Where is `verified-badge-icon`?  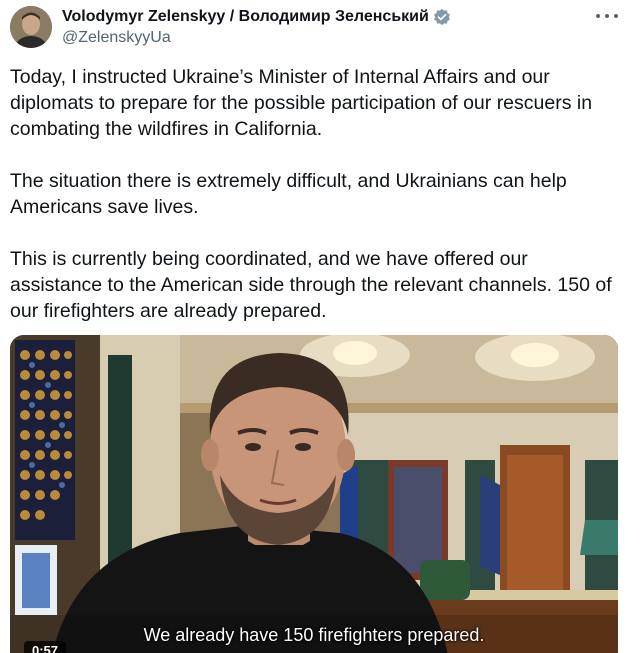 verified-badge-icon is located at coordinates (441, 17).